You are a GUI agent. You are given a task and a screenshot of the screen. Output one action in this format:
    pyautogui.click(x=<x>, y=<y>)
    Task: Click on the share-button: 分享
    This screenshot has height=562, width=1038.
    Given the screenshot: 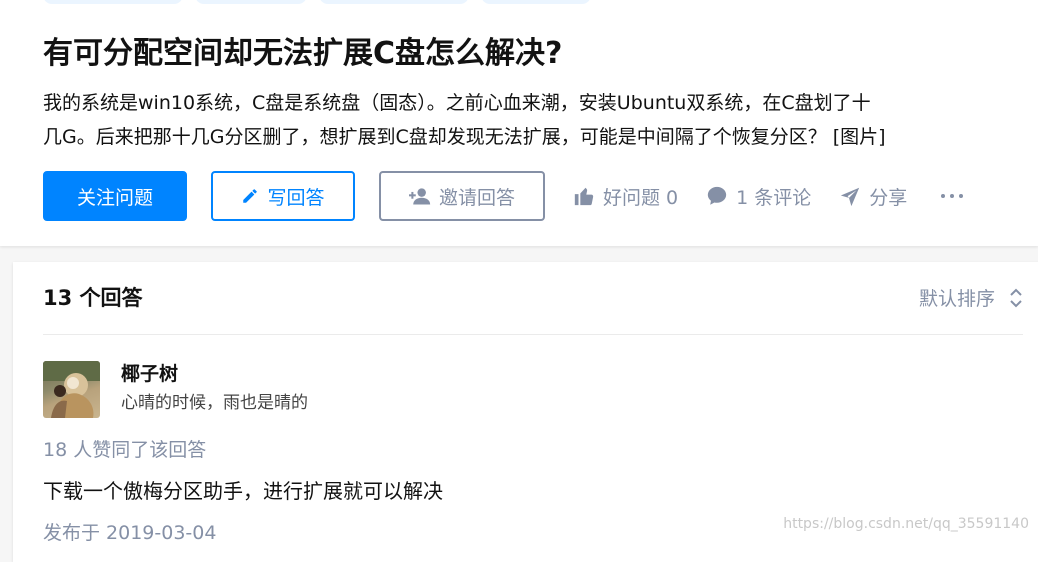 What is the action you would take?
    pyautogui.click(x=873, y=196)
    